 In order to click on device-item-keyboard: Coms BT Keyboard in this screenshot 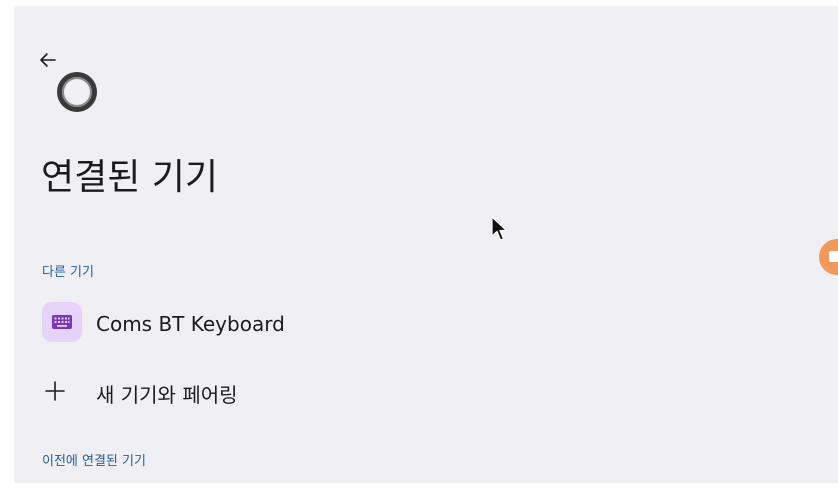, I will do `click(426, 328)`.